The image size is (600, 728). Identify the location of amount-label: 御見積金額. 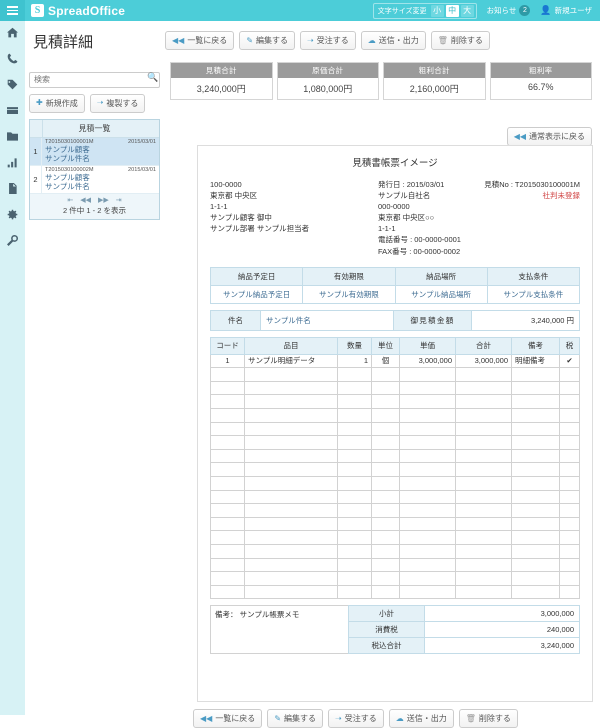
(432, 320).